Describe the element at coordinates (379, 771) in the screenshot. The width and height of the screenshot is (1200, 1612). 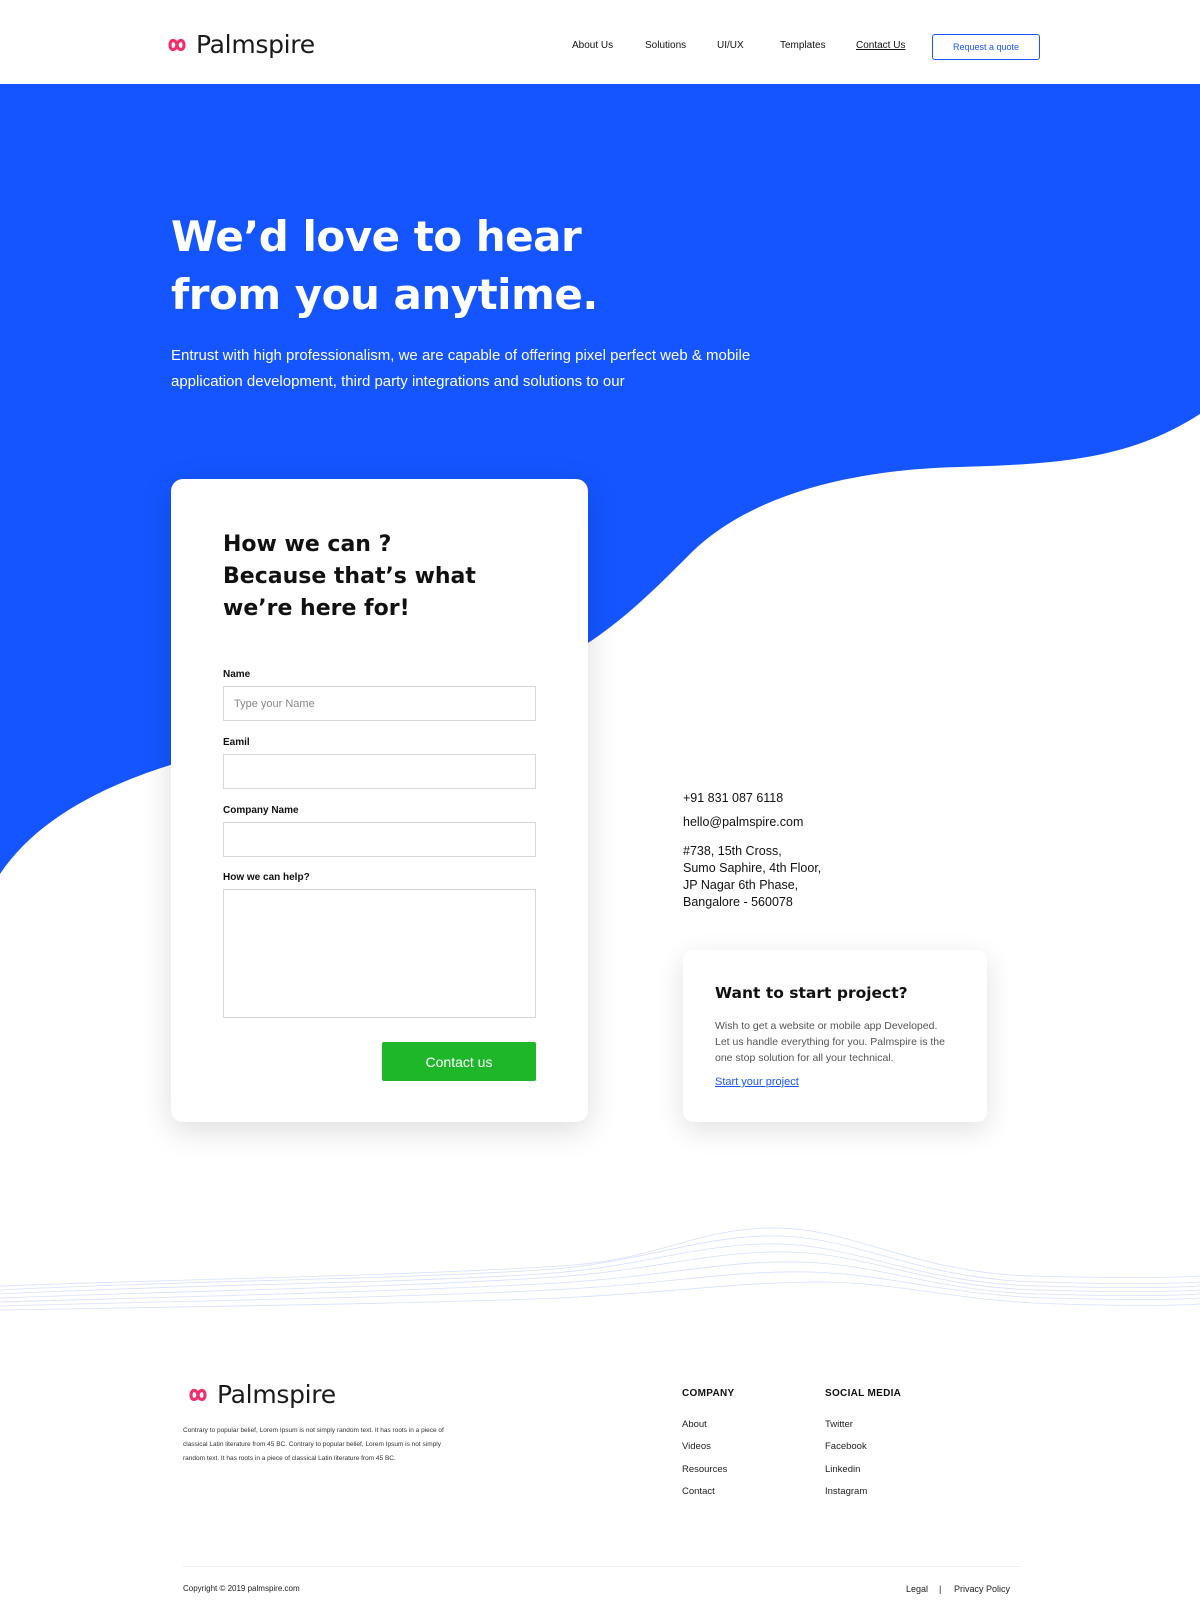
I see `email-input` at that location.